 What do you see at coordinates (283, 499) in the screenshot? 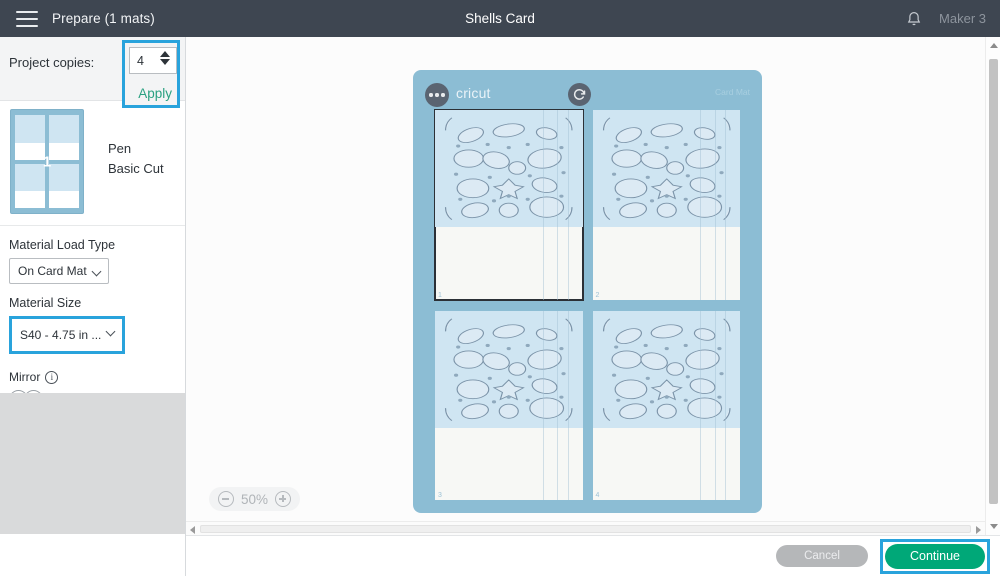
I see `zoom-in-icon` at bounding box center [283, 499].